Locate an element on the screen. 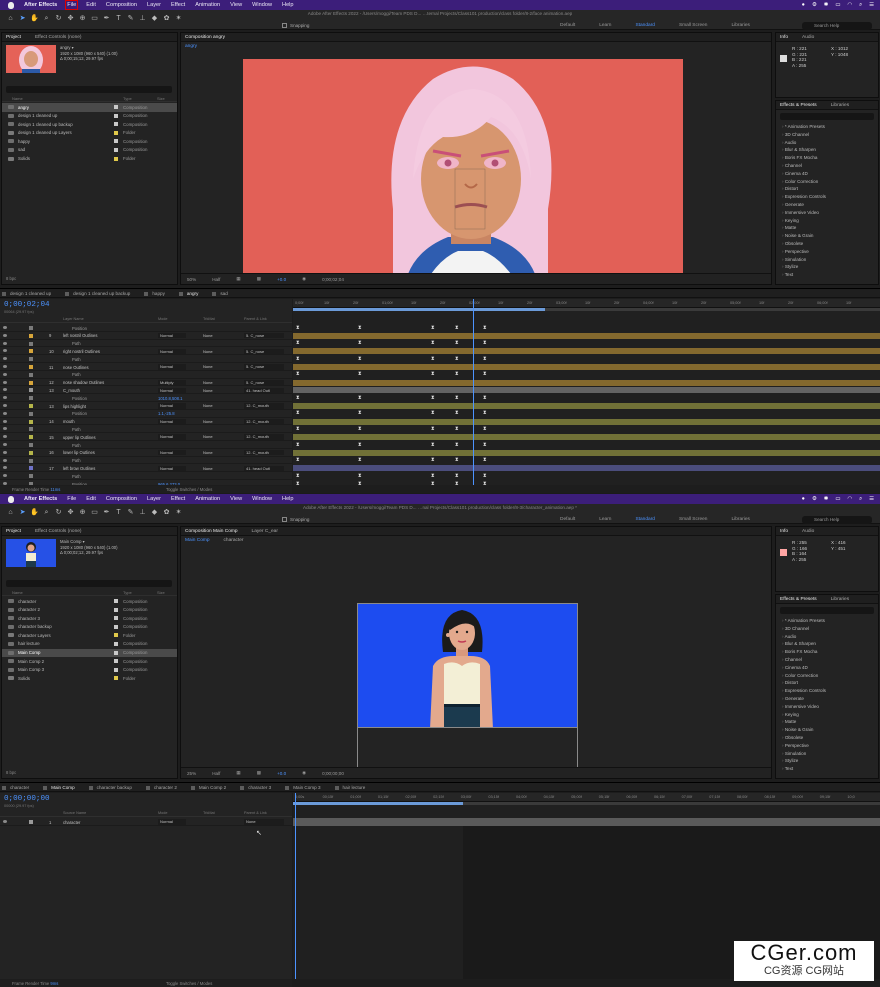 Image resolution: width=880 pixels, height=987 pixels. property-value: 1.1,-25.8 is located at coordinates (166, 413).